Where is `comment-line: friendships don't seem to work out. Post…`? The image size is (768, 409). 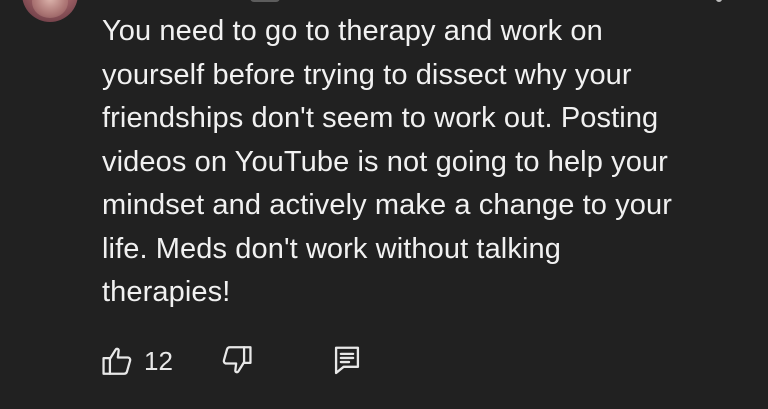 comment-line: friendships don't seem to work out. Post… is located at coordinates (380, 118).